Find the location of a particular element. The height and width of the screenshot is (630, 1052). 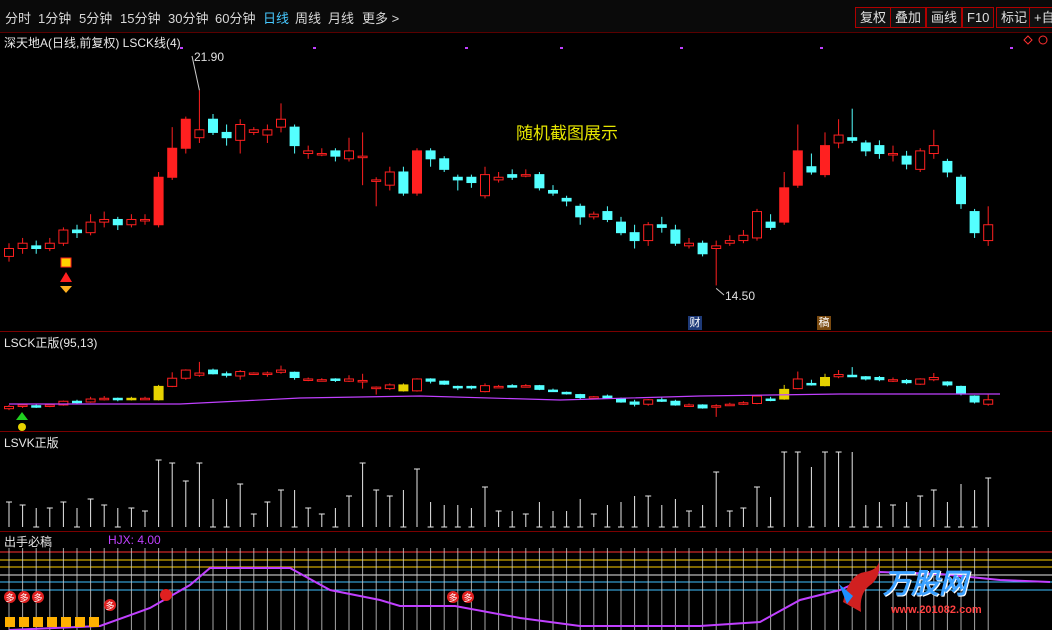

report-event-badge: 稿 is located at coordinates (824, 323).